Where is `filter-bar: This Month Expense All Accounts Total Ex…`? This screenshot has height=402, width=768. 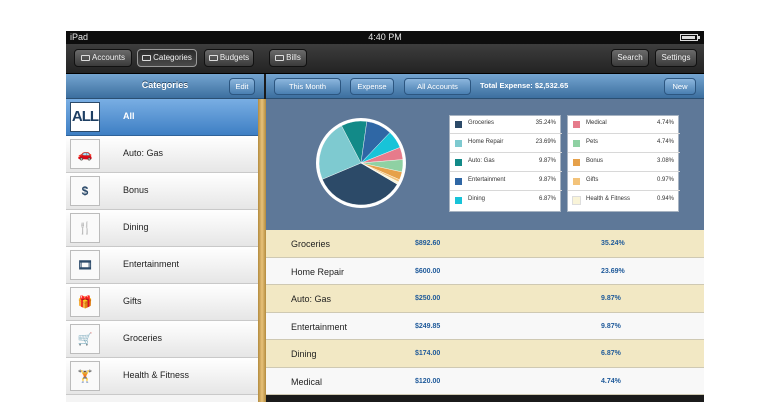 filter-bar: This Month Expense All Accounts Total Ex… is located at coordinates (485, 86).